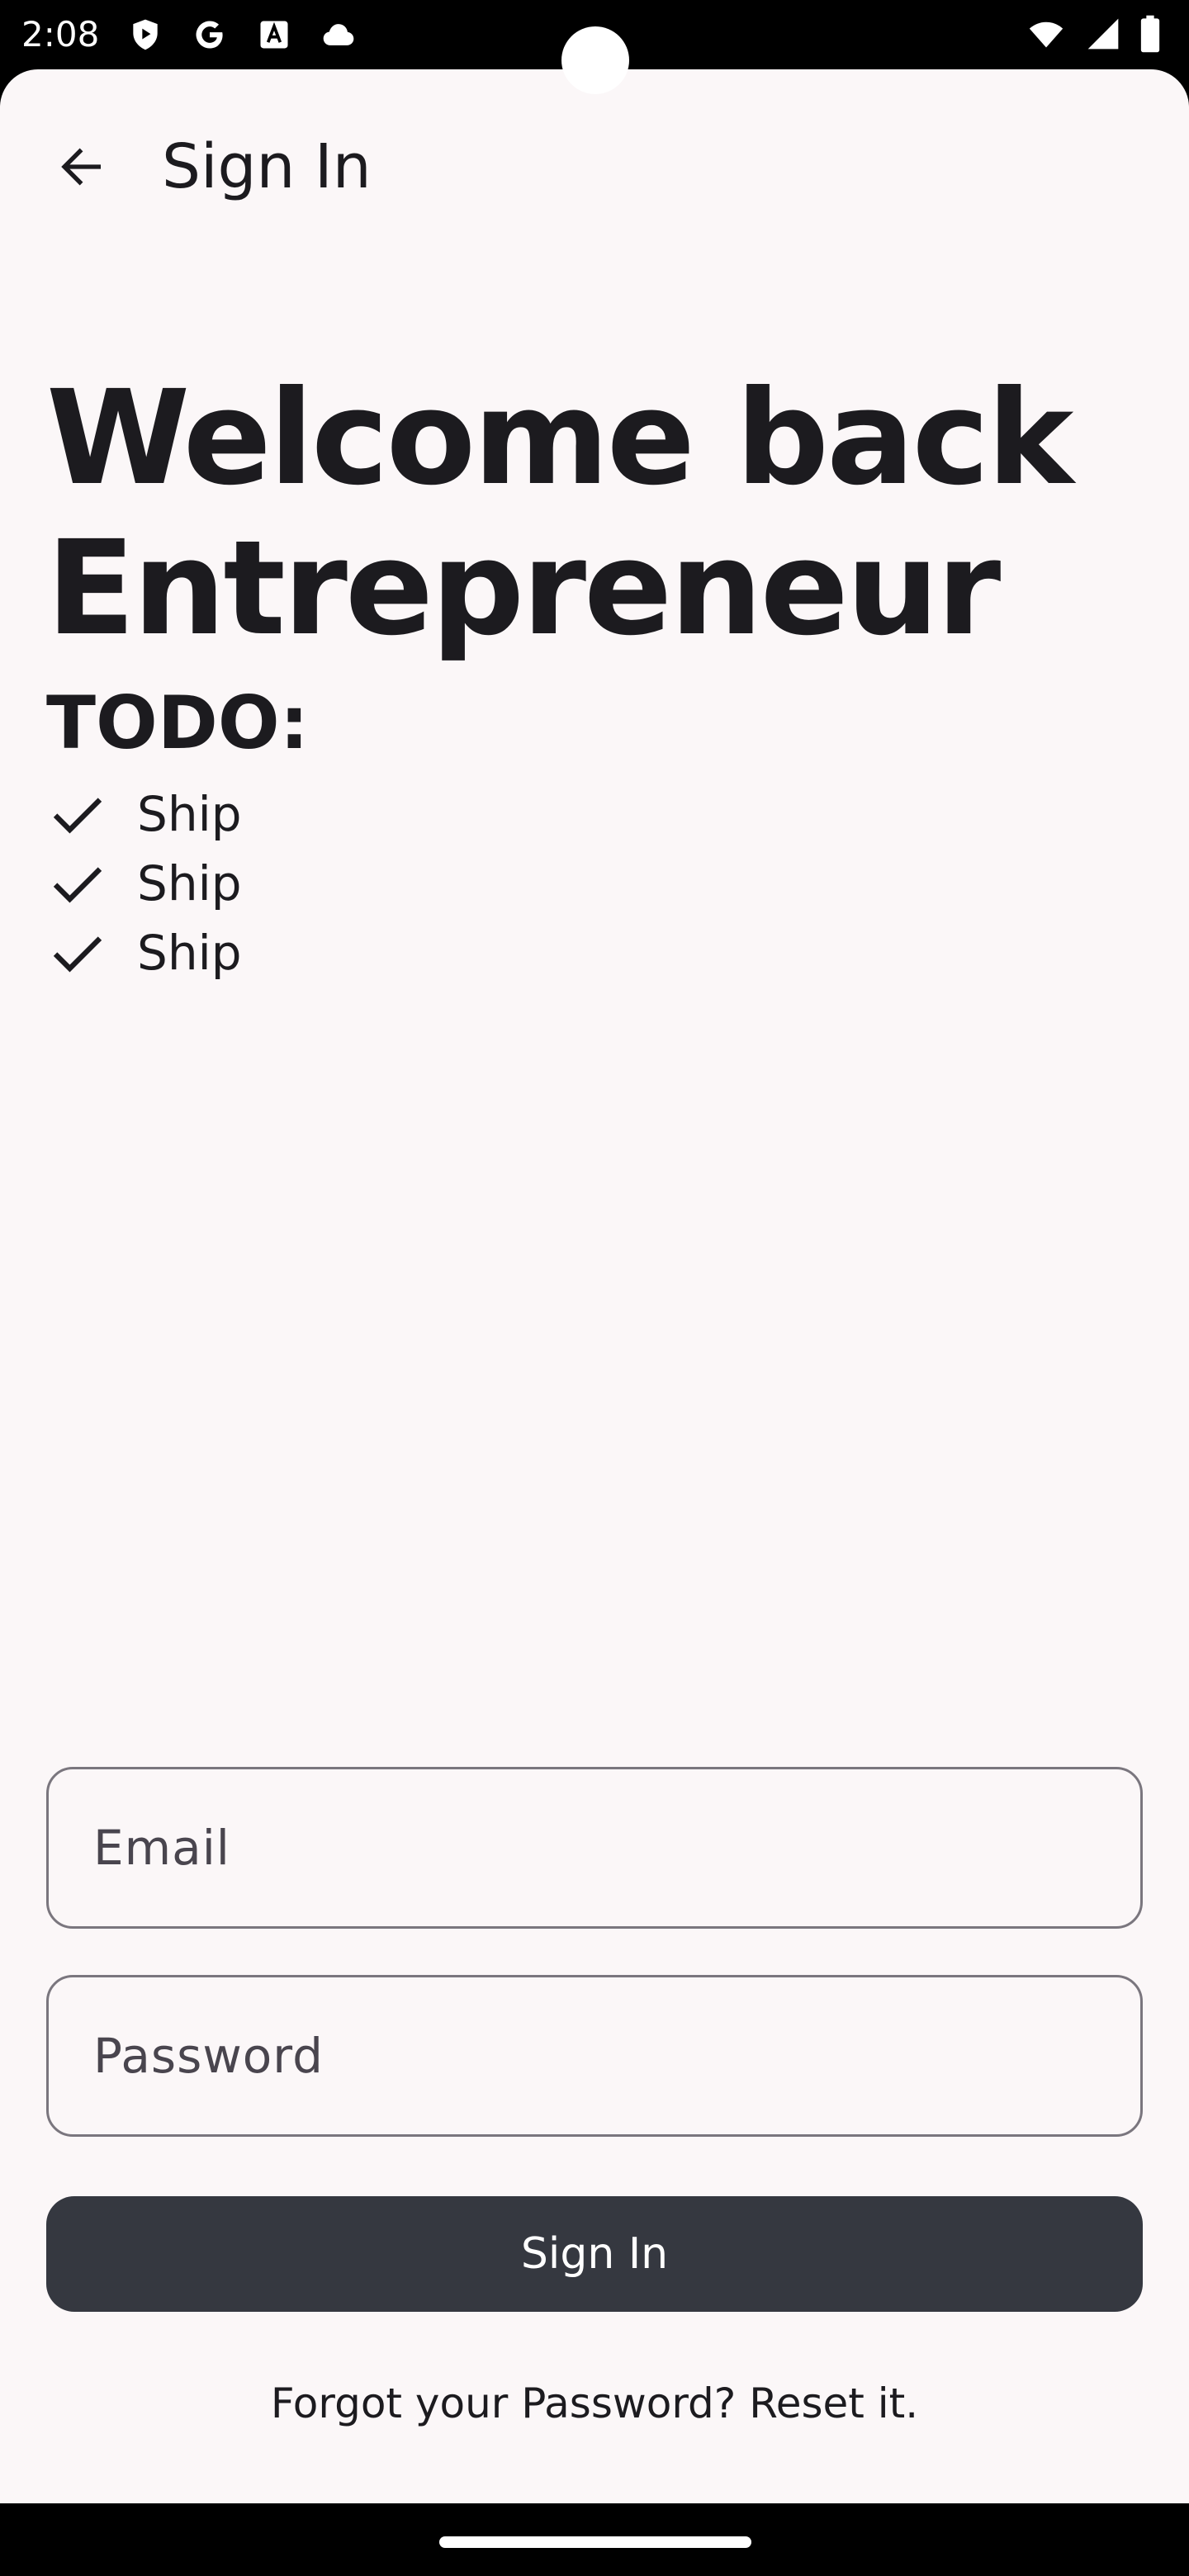 The width and height of the screenshot is (1189, 2576). I want to click on page-title: Sign In, so click(267, 166).